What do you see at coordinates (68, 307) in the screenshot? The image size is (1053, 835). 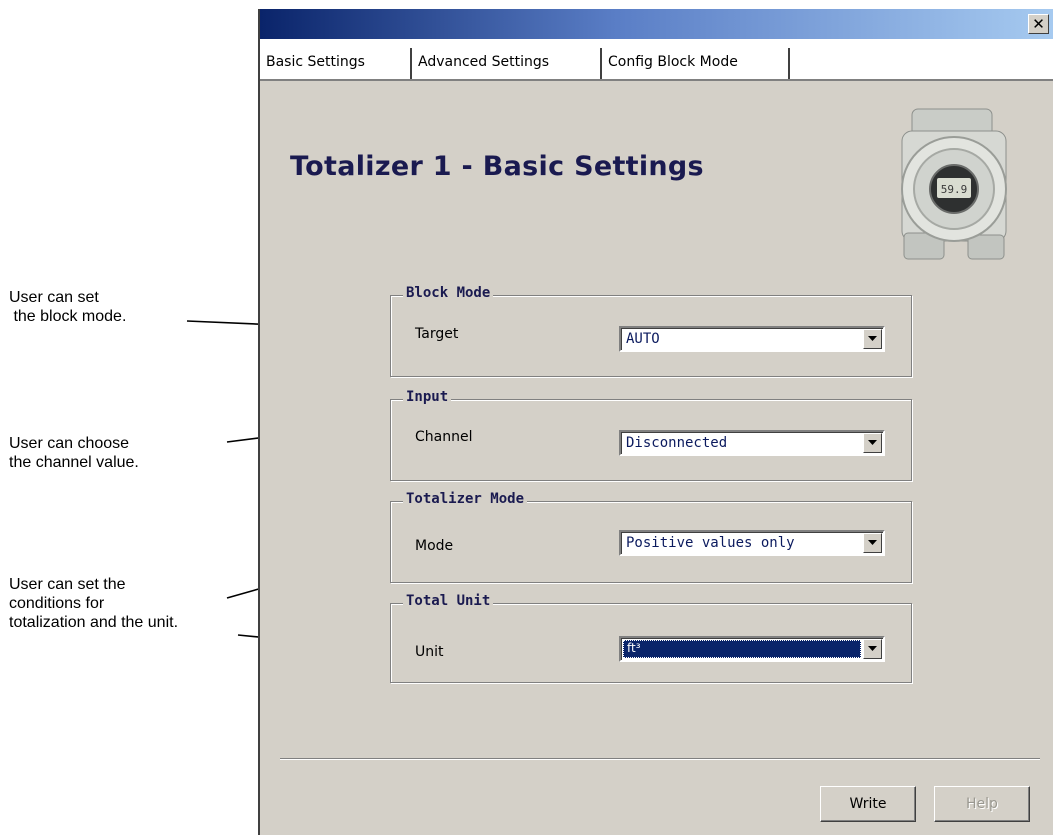 I see `annotation-block-mode: User can set the block mode.` at bounding box center [68, 307].